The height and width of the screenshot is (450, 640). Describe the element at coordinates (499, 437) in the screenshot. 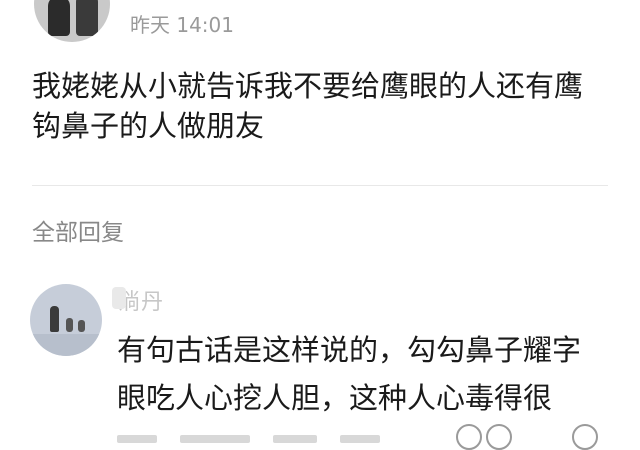

I see `comment-icon` at that location.